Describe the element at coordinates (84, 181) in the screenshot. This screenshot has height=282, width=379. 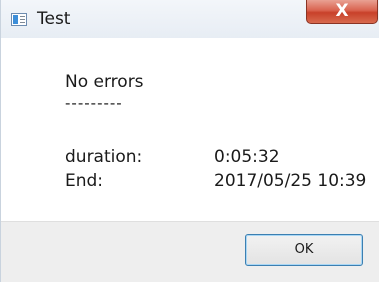
I see `end-label: End:` at that location.